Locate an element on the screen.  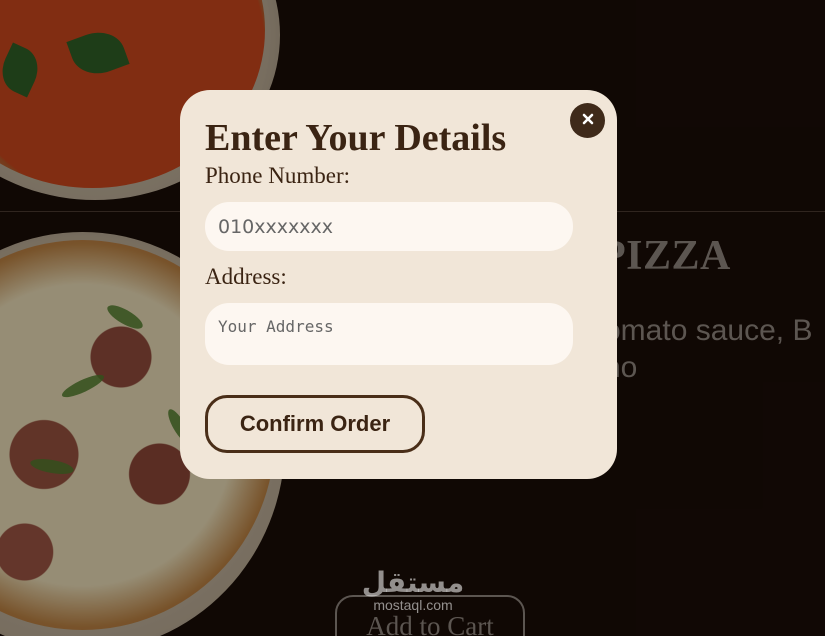
phone-label: Phone Number: is located at coordinates (278, 175).